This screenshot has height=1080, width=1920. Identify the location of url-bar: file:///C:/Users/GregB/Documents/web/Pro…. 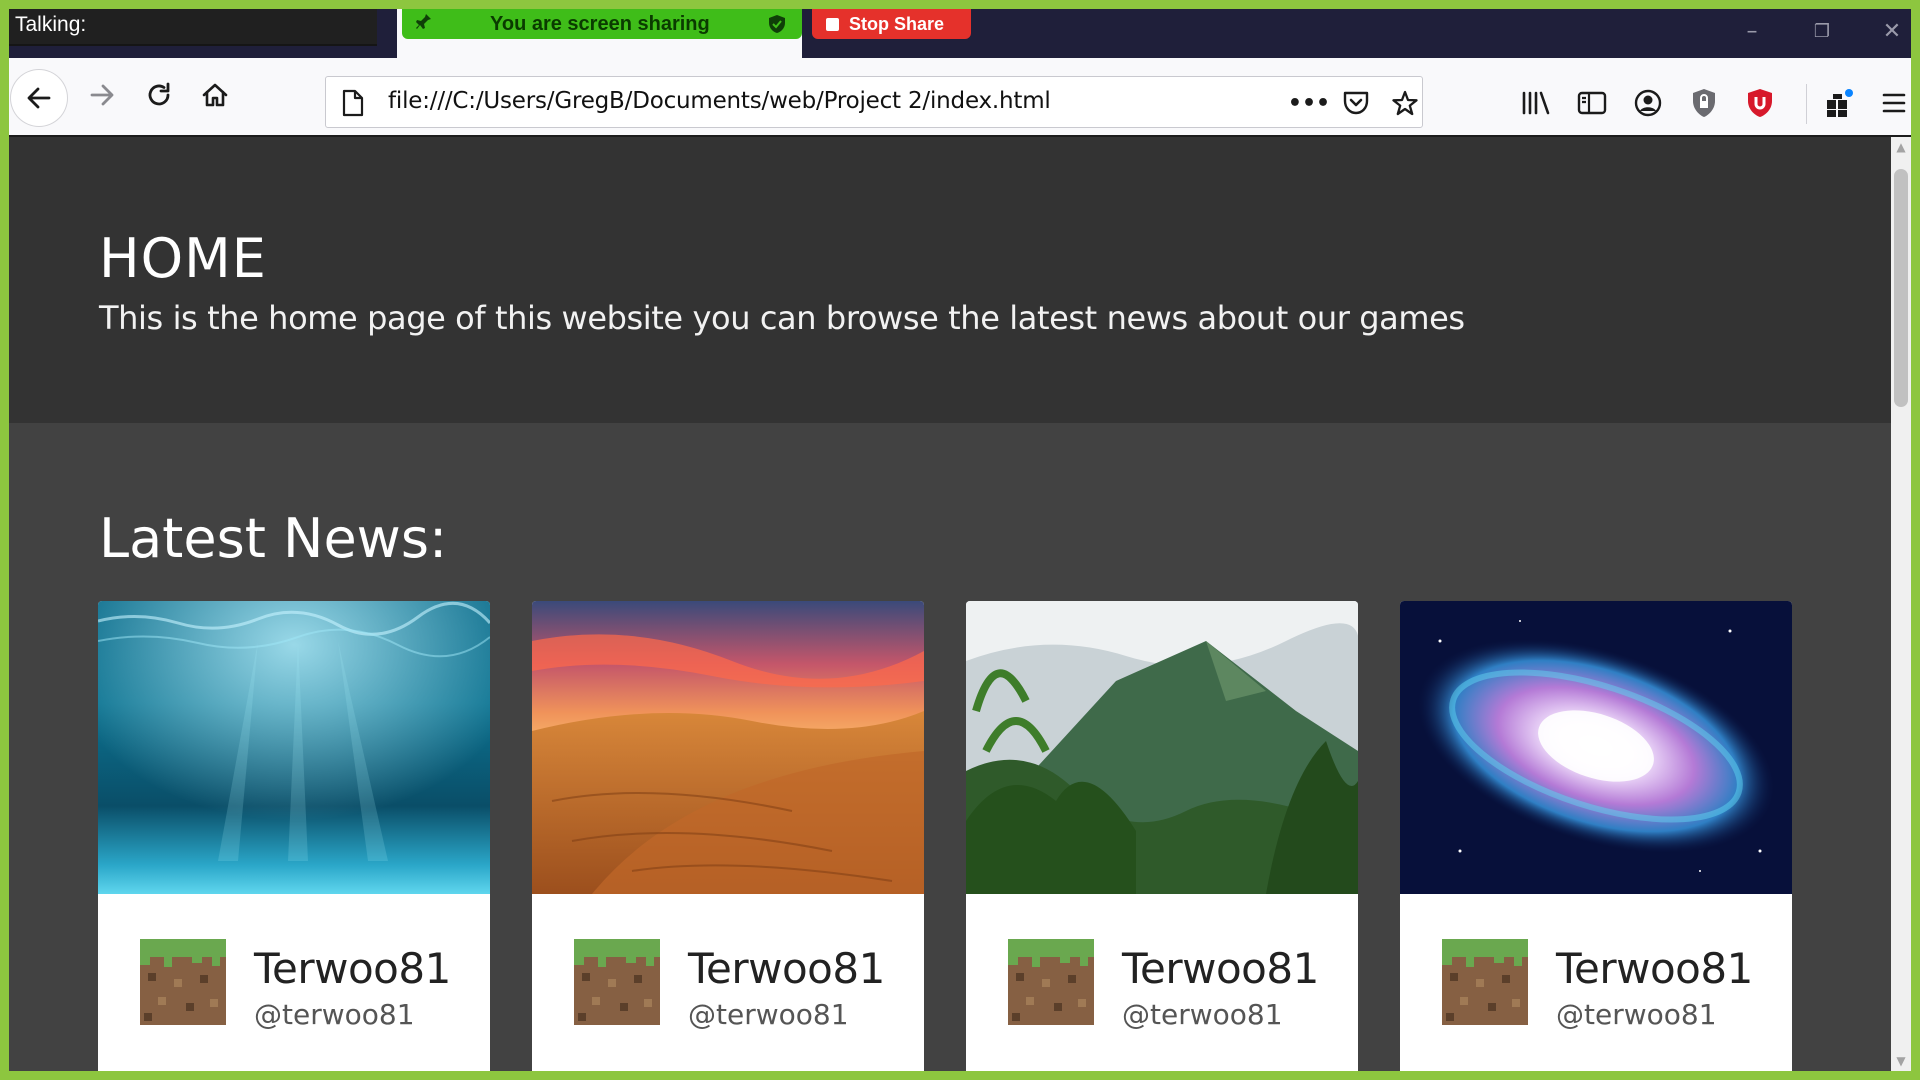
(874, 102).